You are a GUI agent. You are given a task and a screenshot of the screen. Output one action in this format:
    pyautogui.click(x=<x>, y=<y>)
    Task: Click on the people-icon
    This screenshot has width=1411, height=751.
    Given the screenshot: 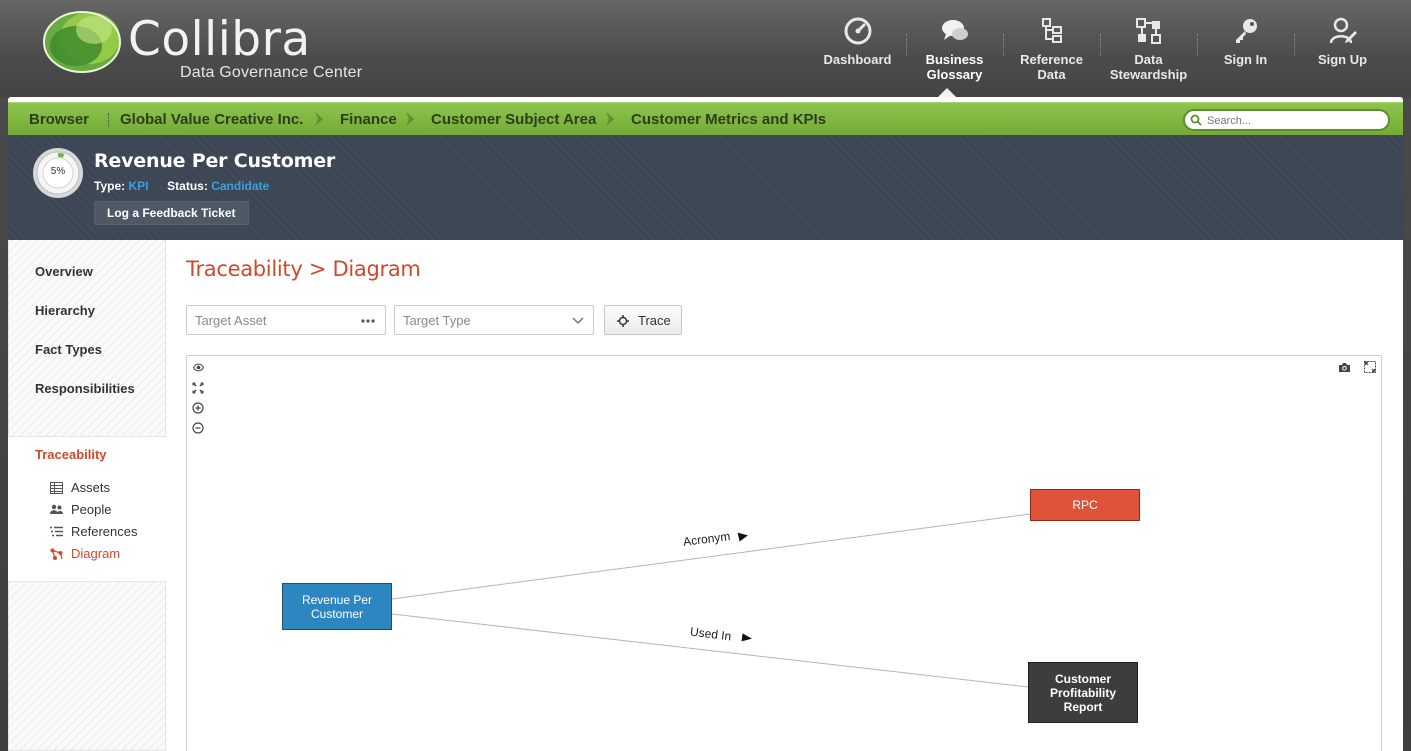 What is the action you would take?
    pyautogui.click(x=56, y=509)
    